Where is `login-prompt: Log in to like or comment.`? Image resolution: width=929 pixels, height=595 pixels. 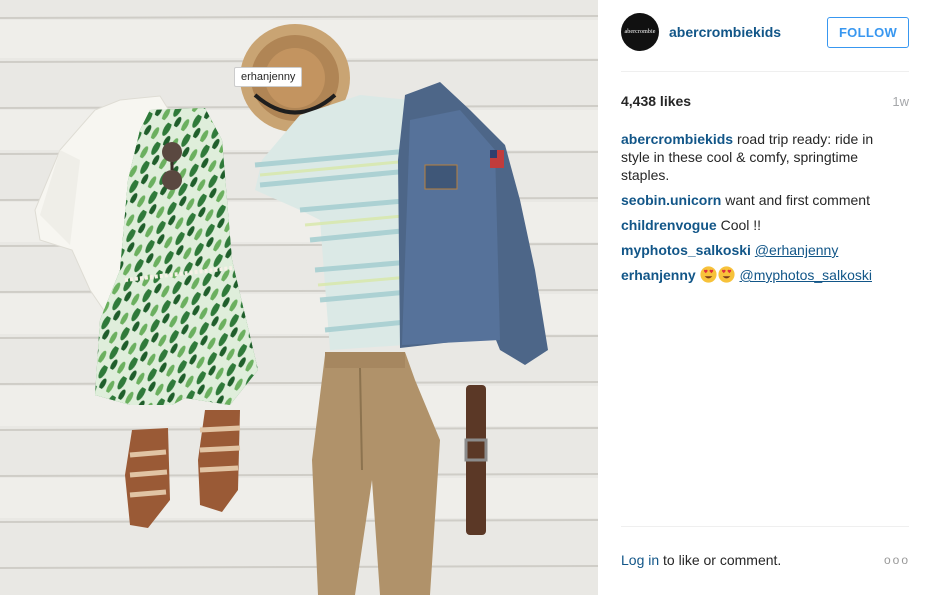 login-prompt: Log in to like or comment. is located at coordinates (701, 560).